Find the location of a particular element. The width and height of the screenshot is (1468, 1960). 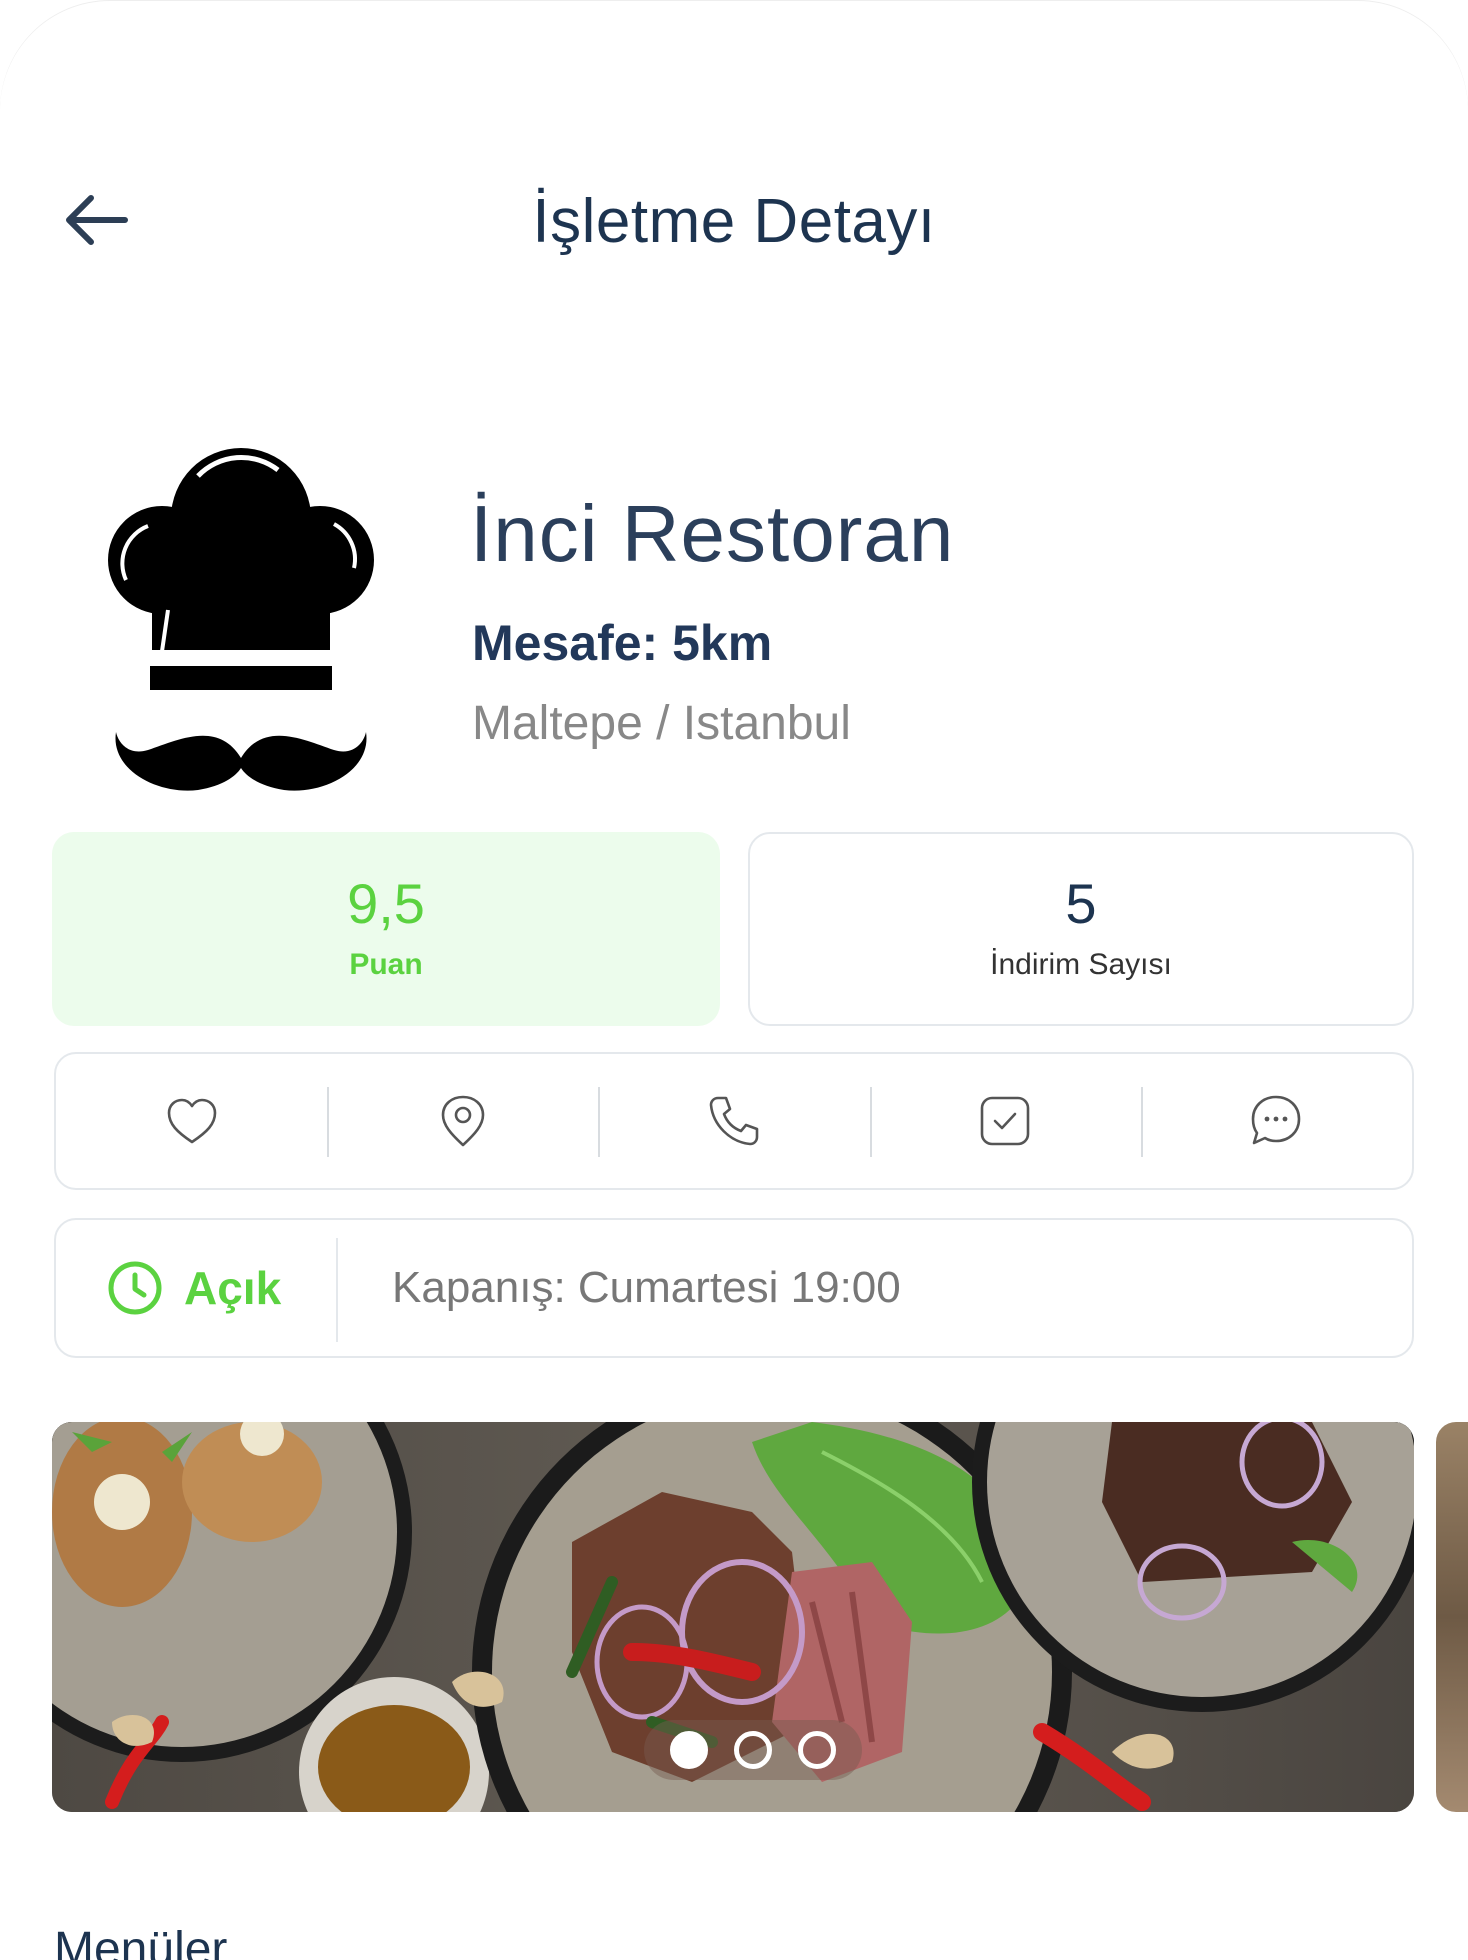

call-button is located at coordinates (733, 1121).